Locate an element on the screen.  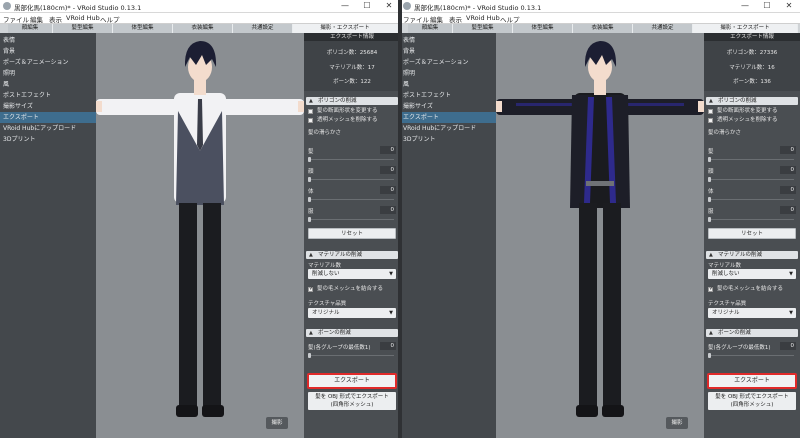
menu-item: 表示 is located at coordinates (55, 19).